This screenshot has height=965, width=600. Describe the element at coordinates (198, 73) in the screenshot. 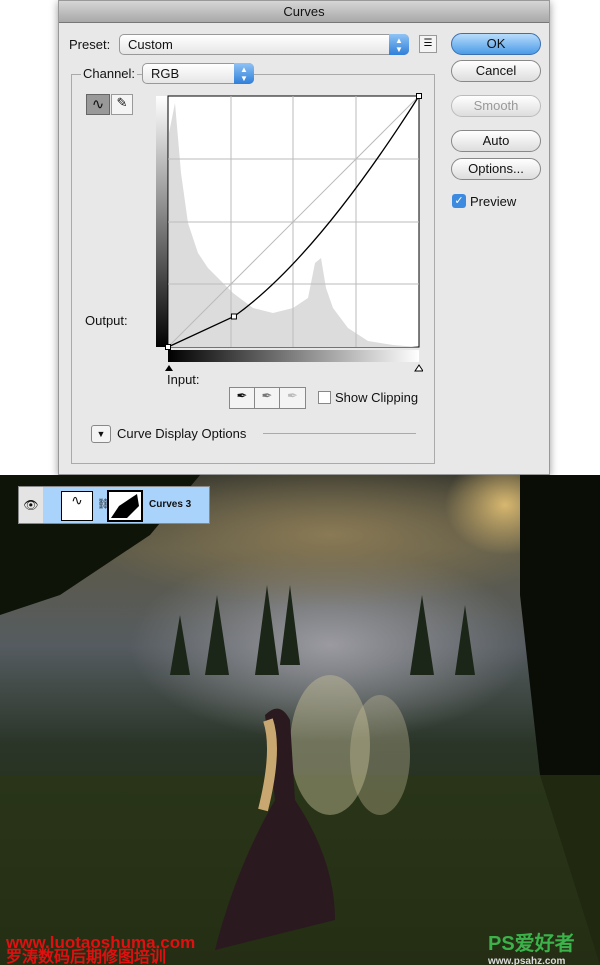

I see `channel-select: RGB ▲ ▼` at that location.